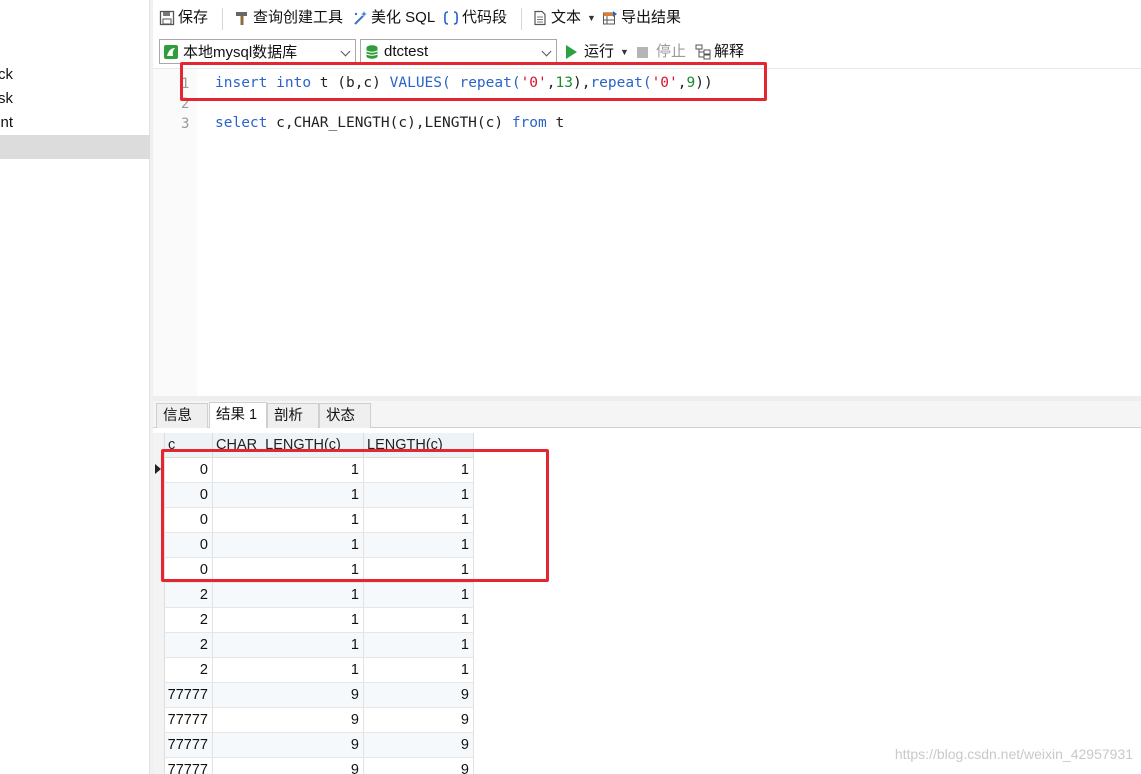 This screenshot has height=774, width=1141. Describe the element at coordinates (610, 18) in the screenshot. I see `export-table-icon` at that location.